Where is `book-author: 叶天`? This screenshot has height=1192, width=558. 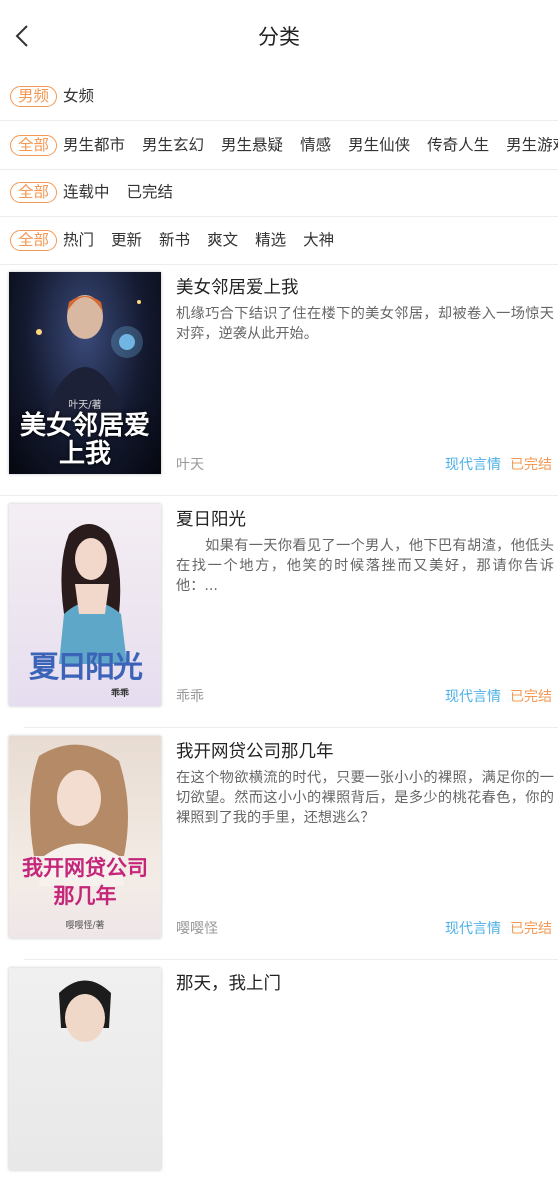
book-author: 叶天 is located at coordinates (190, 465).